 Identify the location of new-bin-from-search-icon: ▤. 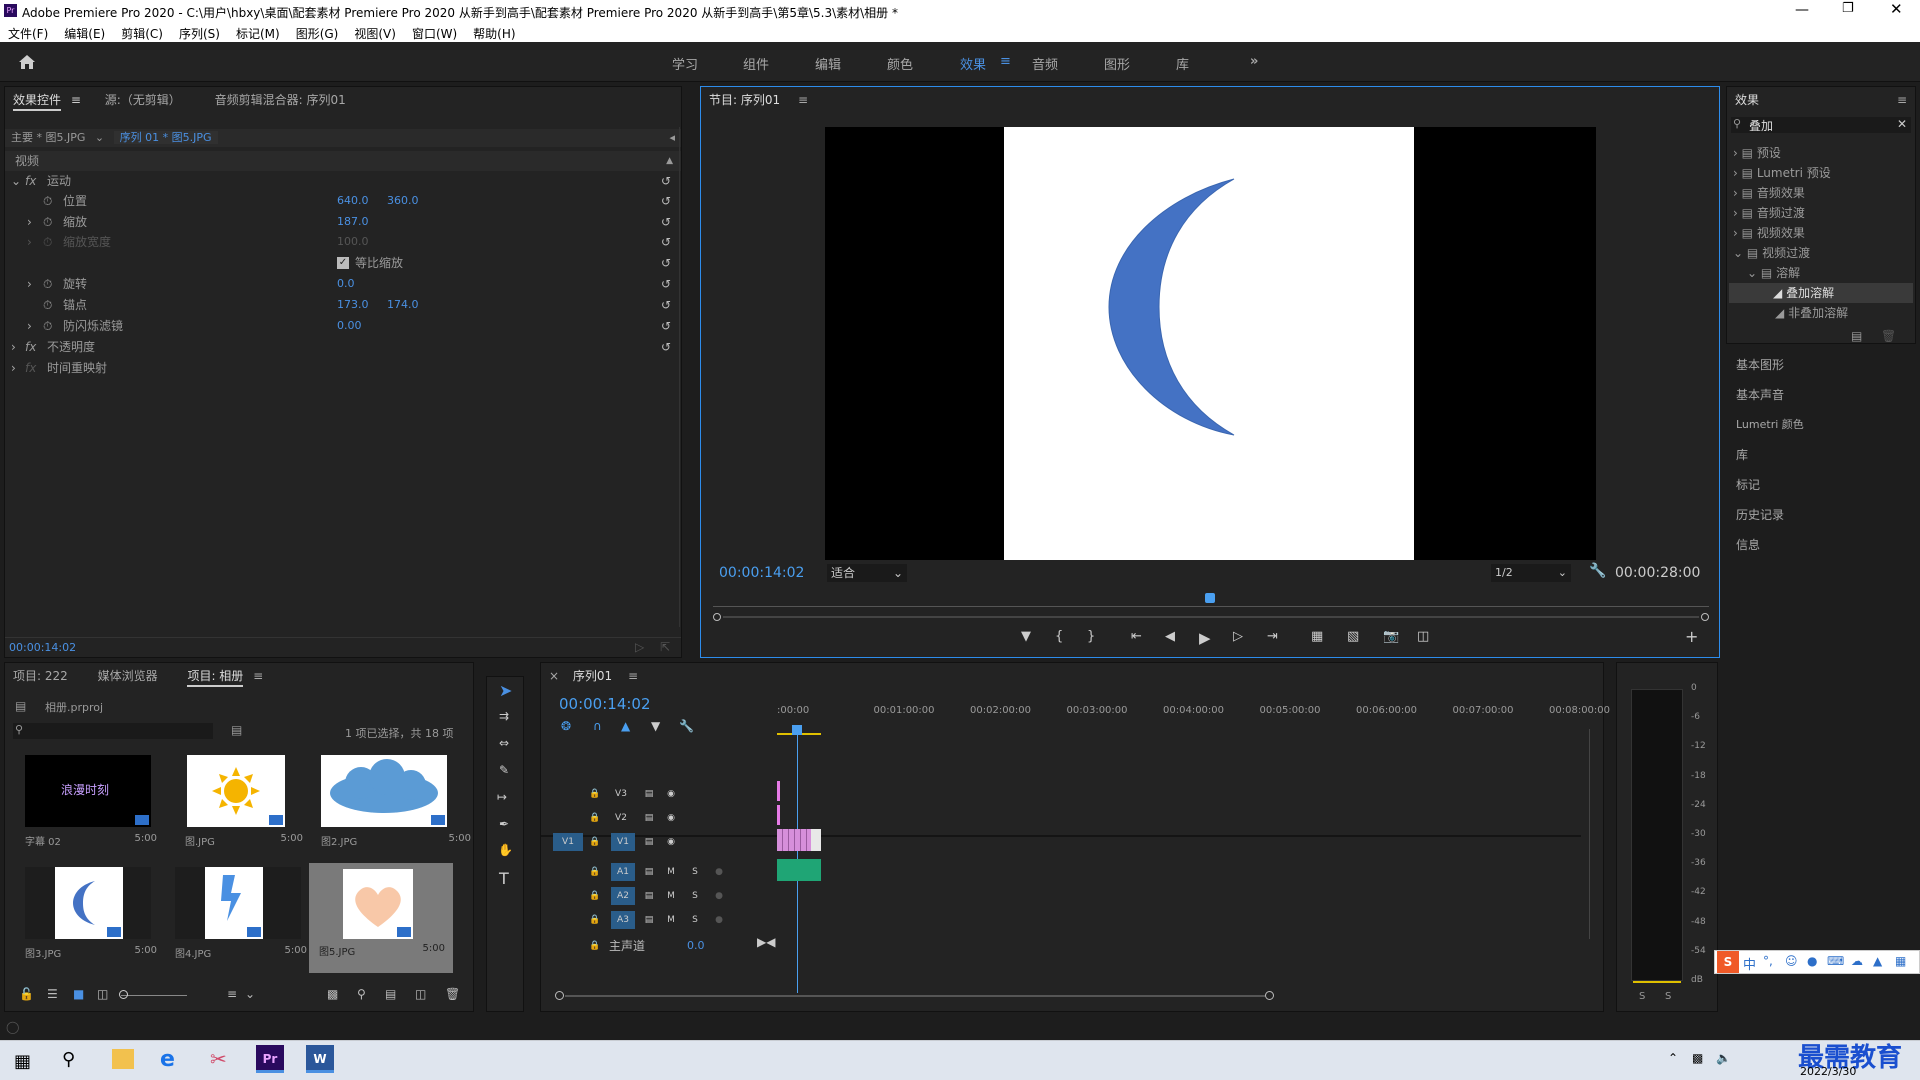
(236, 730).